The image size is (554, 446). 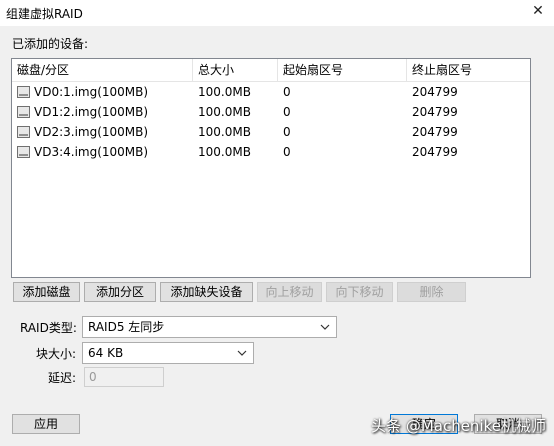 What do you see at coordinates (359, 292) in the screenshot?
I see `move-down-button: 向下移动` at bounding box center [359, 292].